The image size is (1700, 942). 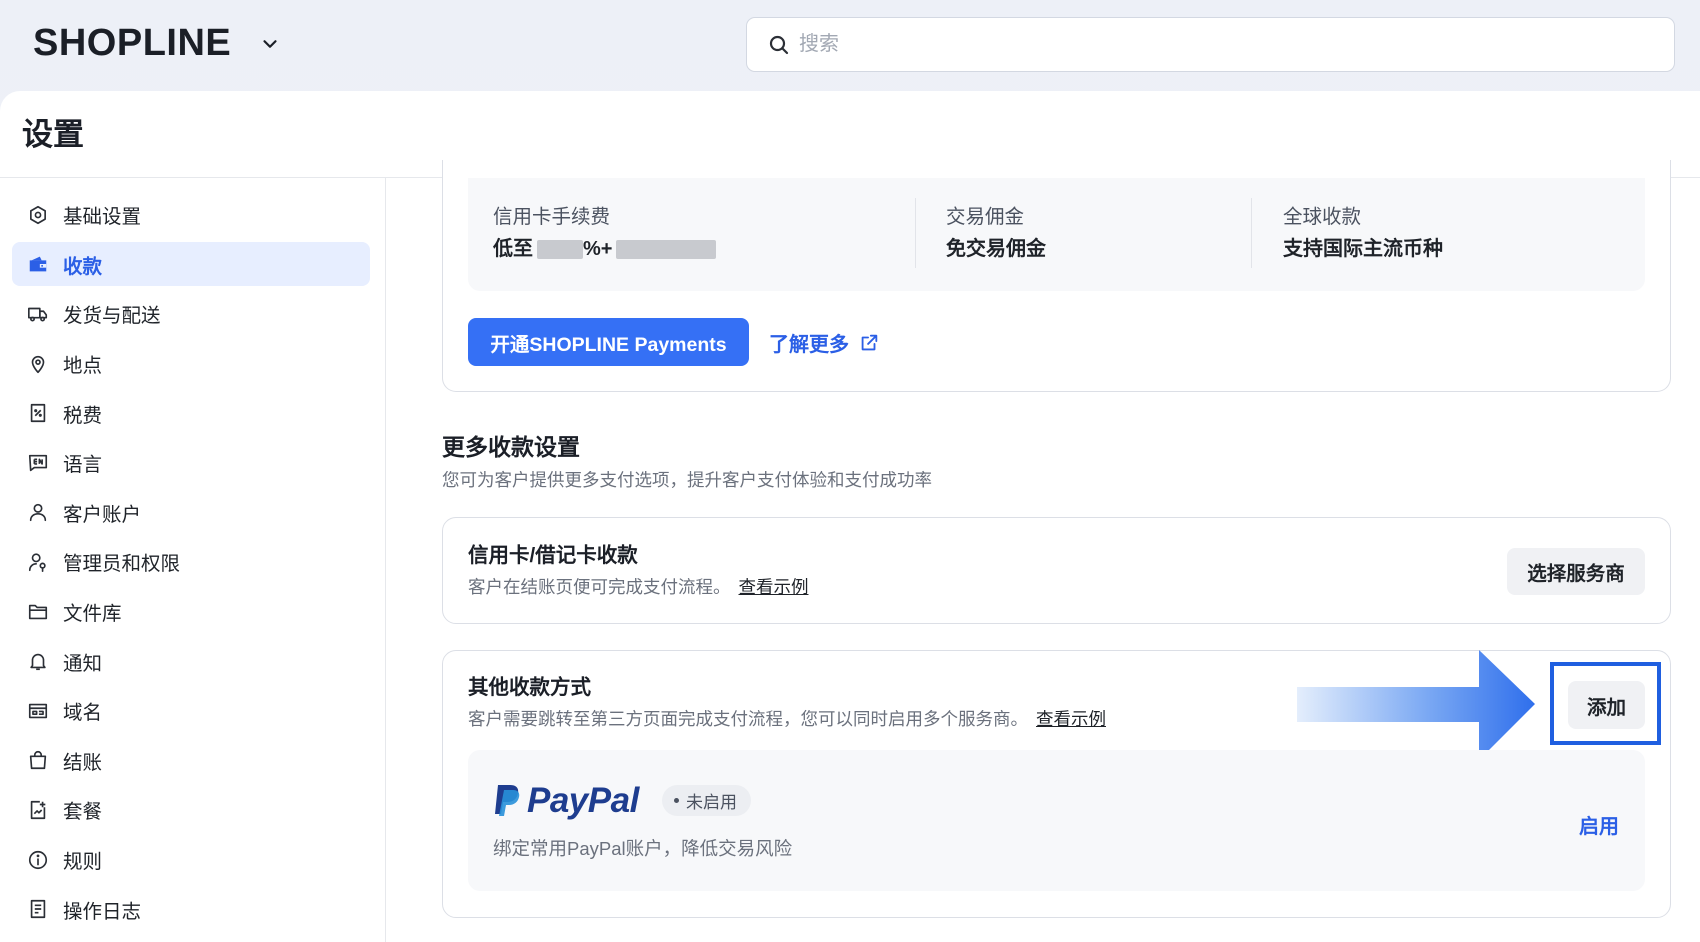 I want to click on user-key-icon, so click(x=38, y=562).